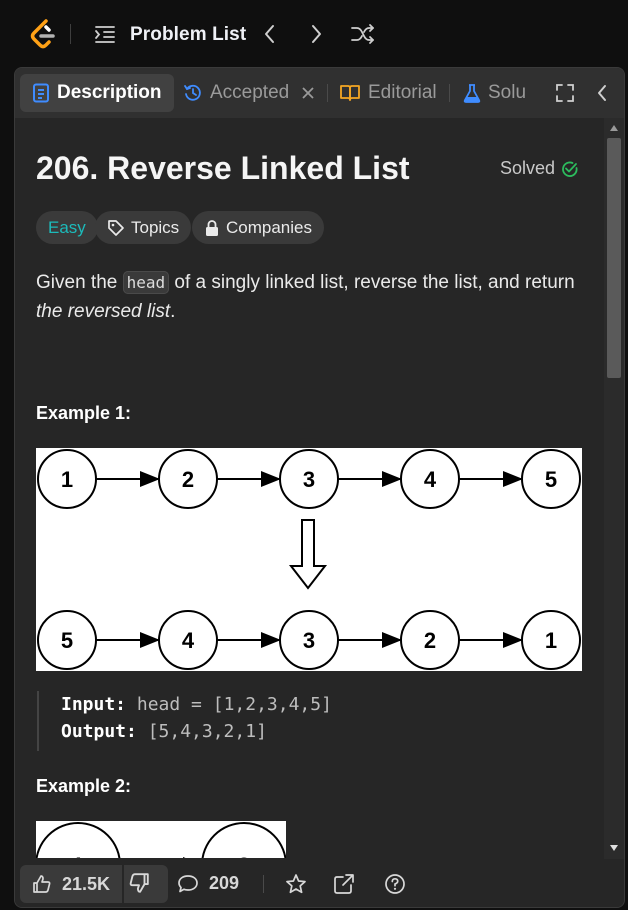 The height and width of the screenshot is (910, 628). I want to click on fullscreen-icon, so click(565, 93).